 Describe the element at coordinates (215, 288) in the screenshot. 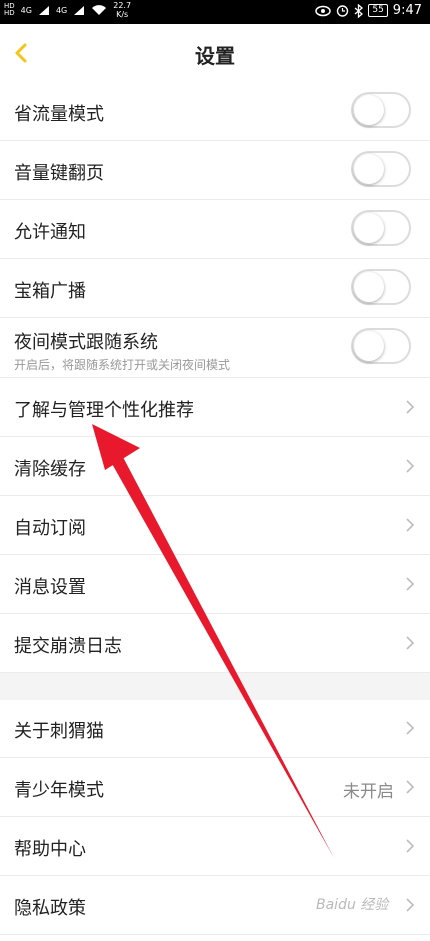

I see `setting-row-chest-broadcast: 宝箱广播` at that location.